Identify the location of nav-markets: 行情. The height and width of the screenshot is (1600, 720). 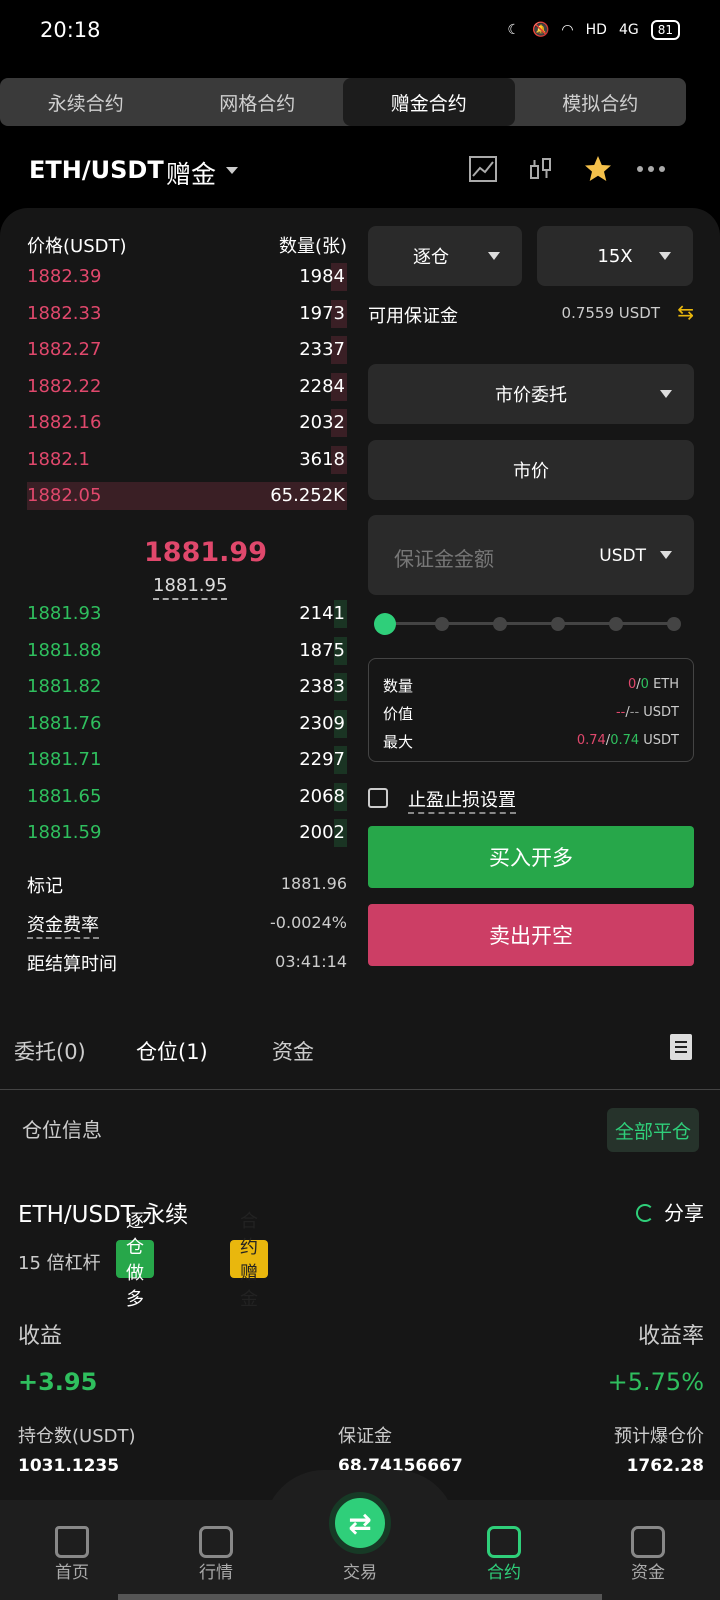
(216, 1550).